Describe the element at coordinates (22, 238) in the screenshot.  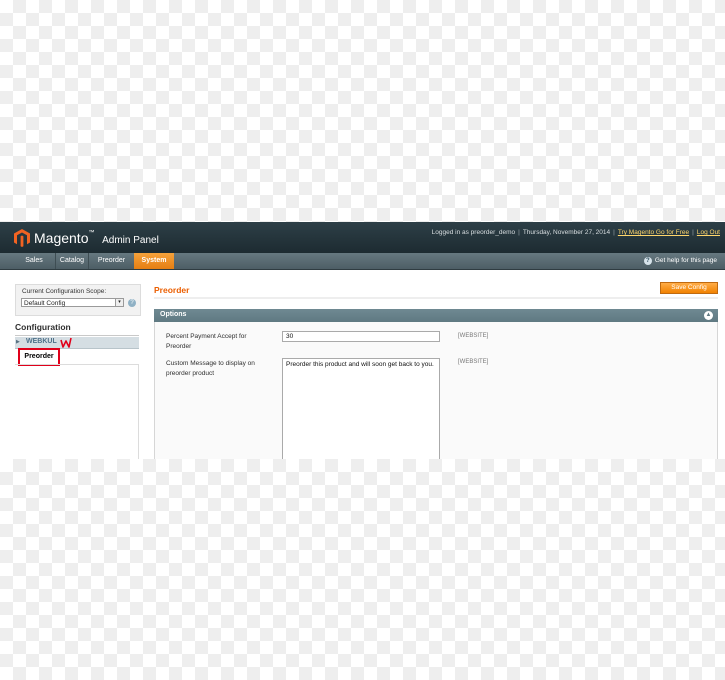
I see `magento-logo-icon` at that location.